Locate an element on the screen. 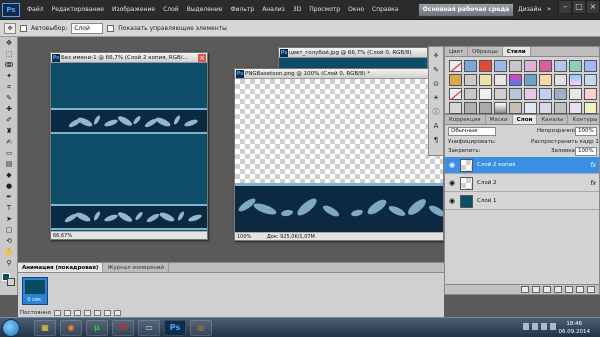 This screenshot has height=337, width=600. start-button is located at coordinates (11, 328).